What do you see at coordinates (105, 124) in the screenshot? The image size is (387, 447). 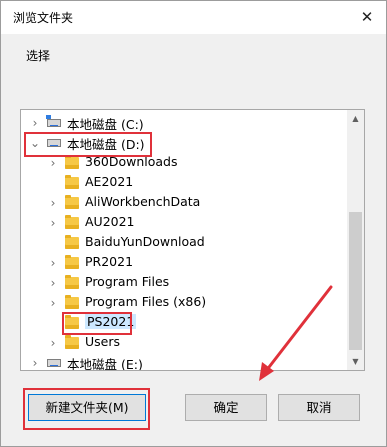 I see `tree-item-label: 本地磁盘 (C:)` at bounding box center [105, 124].